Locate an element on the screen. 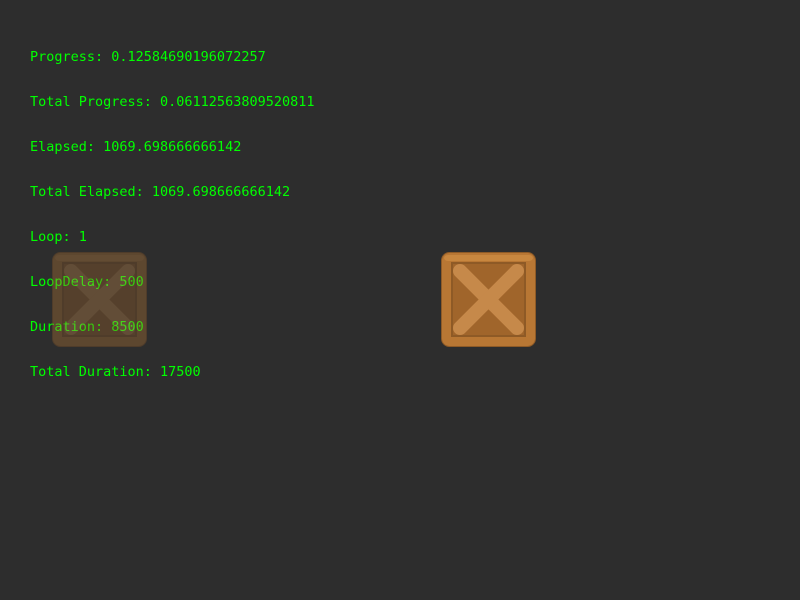 The image size is (800, 600). crate-sprite is located at coordinates (488, 299).